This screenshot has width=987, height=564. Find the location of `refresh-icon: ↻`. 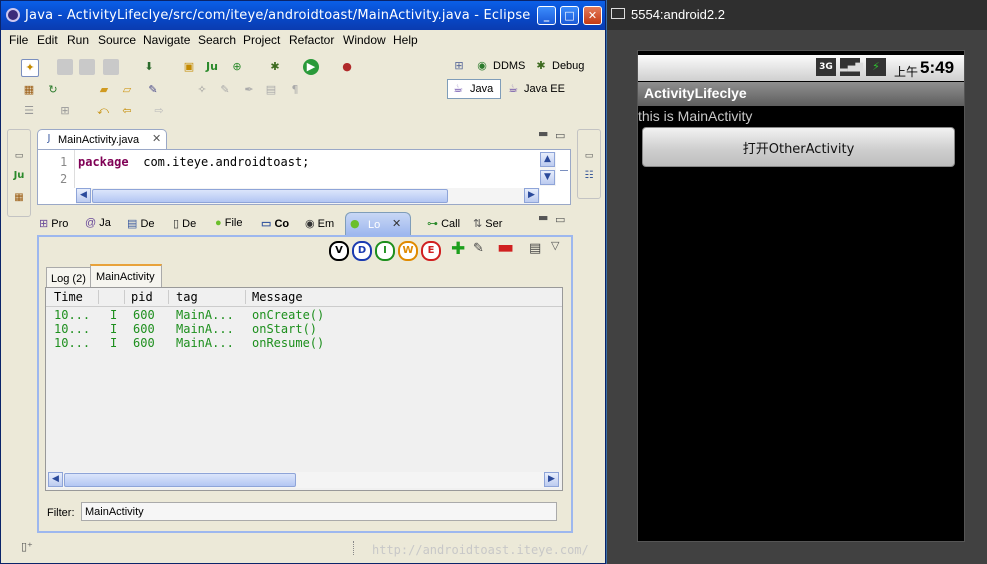

refresh-icon: ↻ is located at coordinates (53, 90).